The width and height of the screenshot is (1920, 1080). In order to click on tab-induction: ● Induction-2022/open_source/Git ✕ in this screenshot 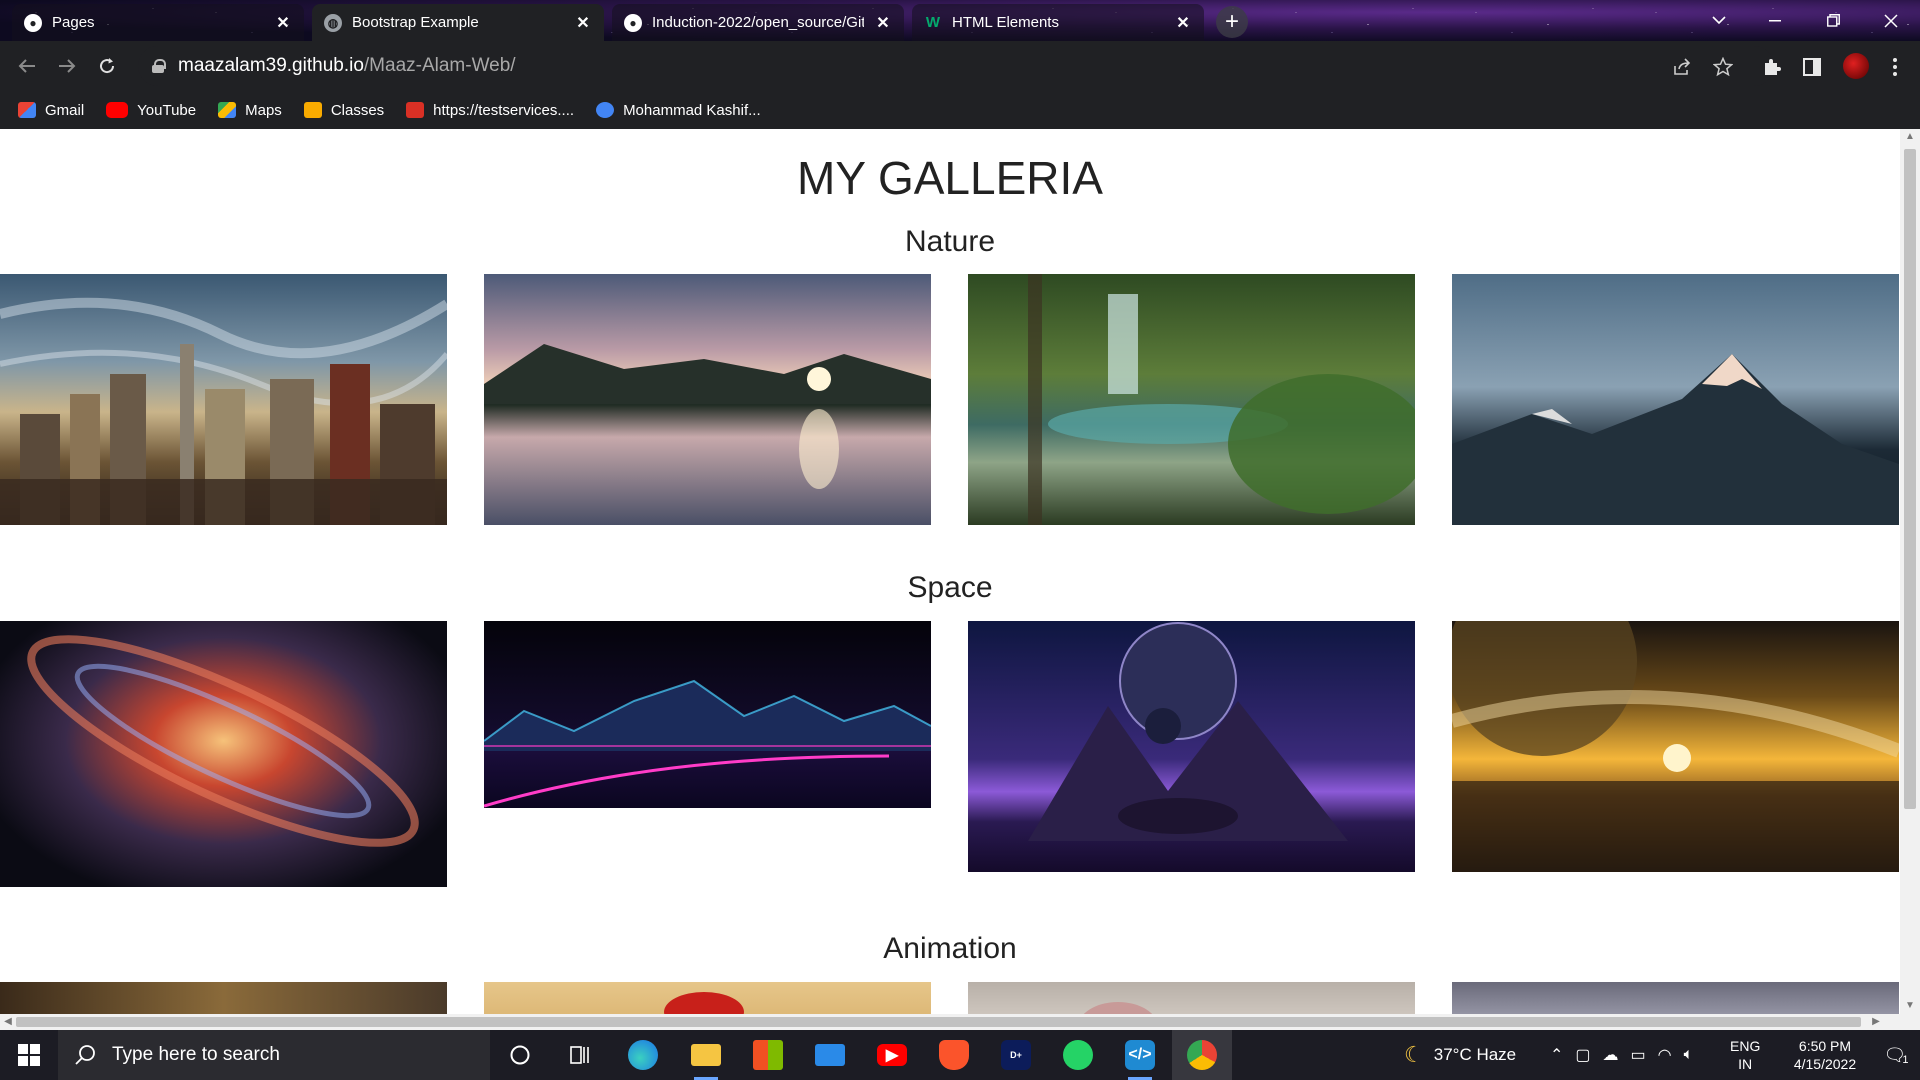, I will do `click(758, 22)`.